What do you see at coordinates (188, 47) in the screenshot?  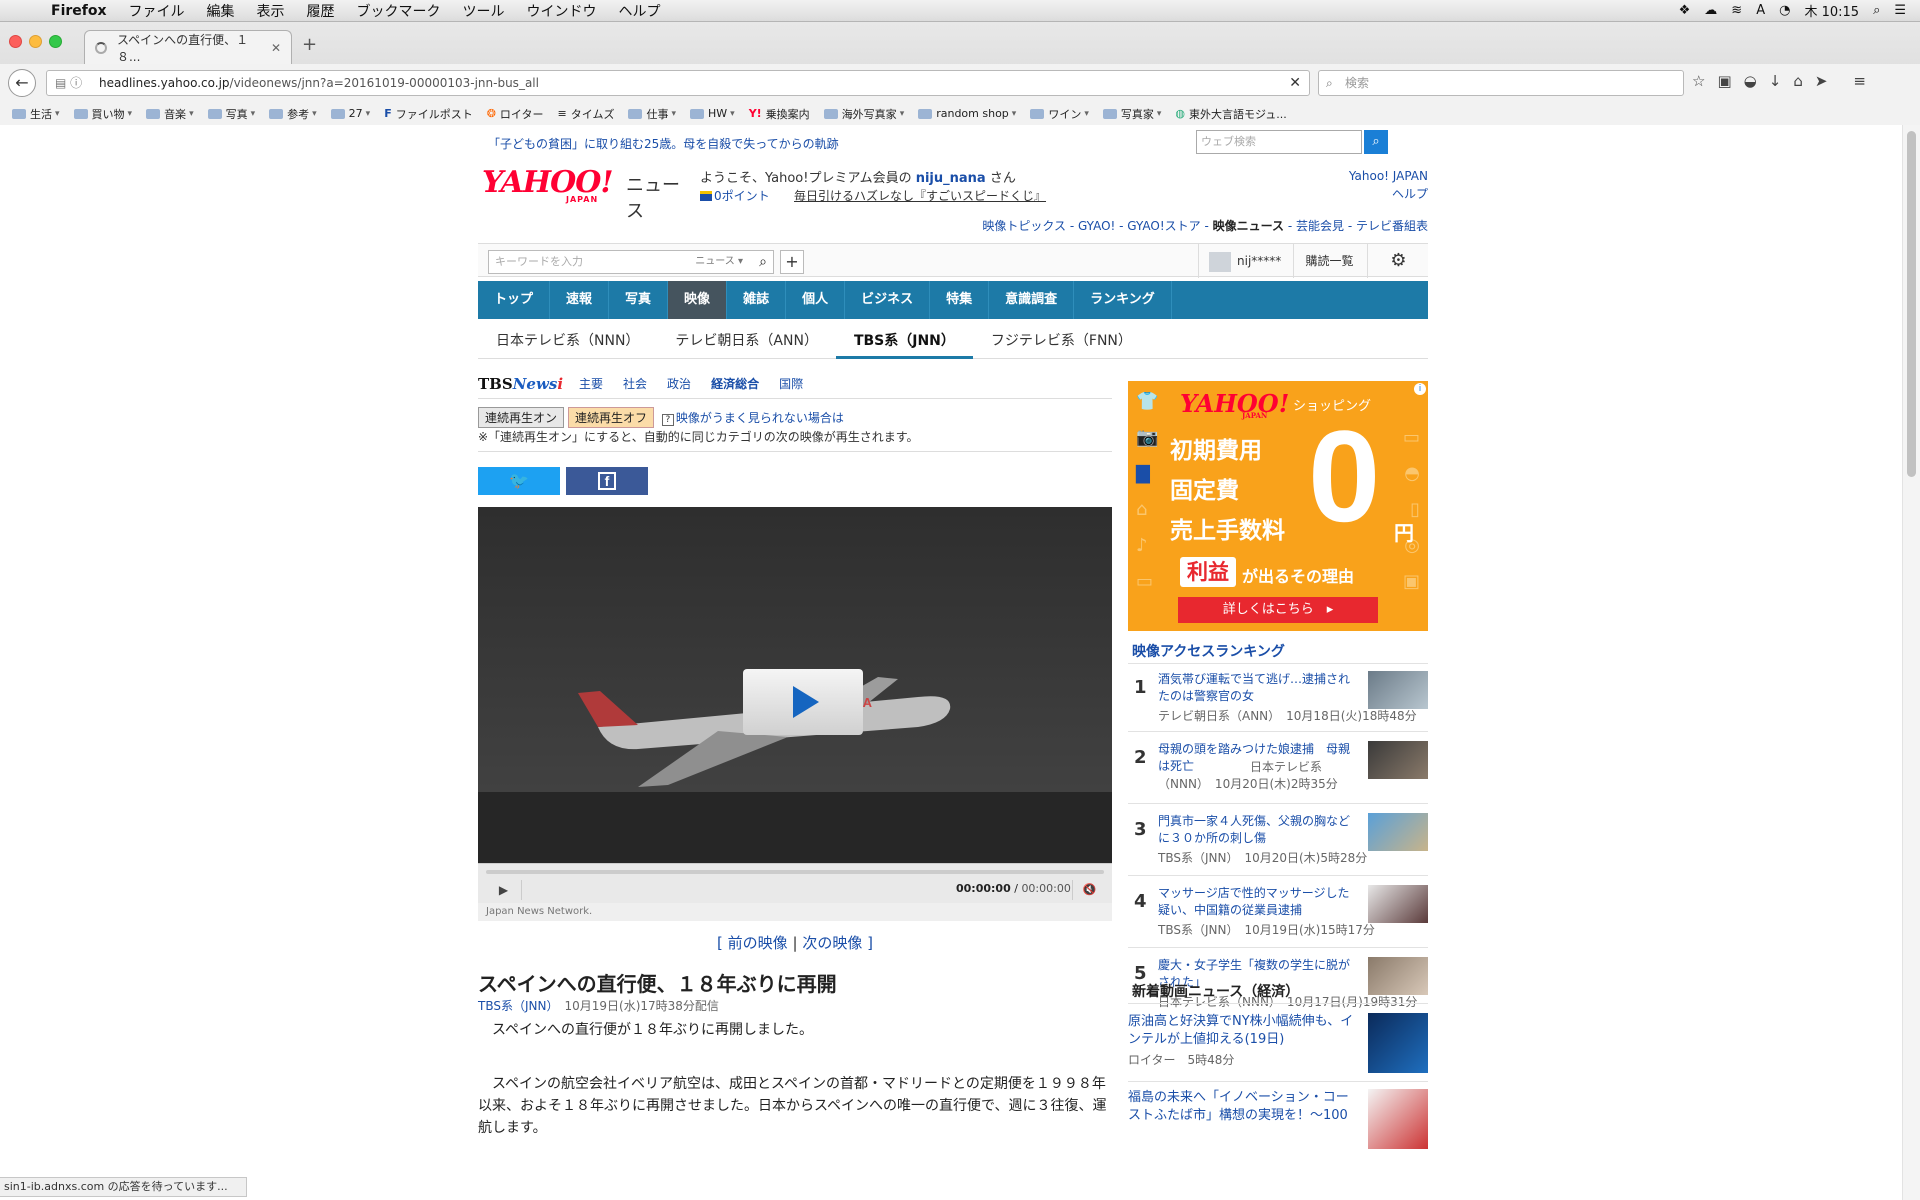 I see `tab-active: スペインへの直行便、１８... ✕` at bounding box center [188, 47].